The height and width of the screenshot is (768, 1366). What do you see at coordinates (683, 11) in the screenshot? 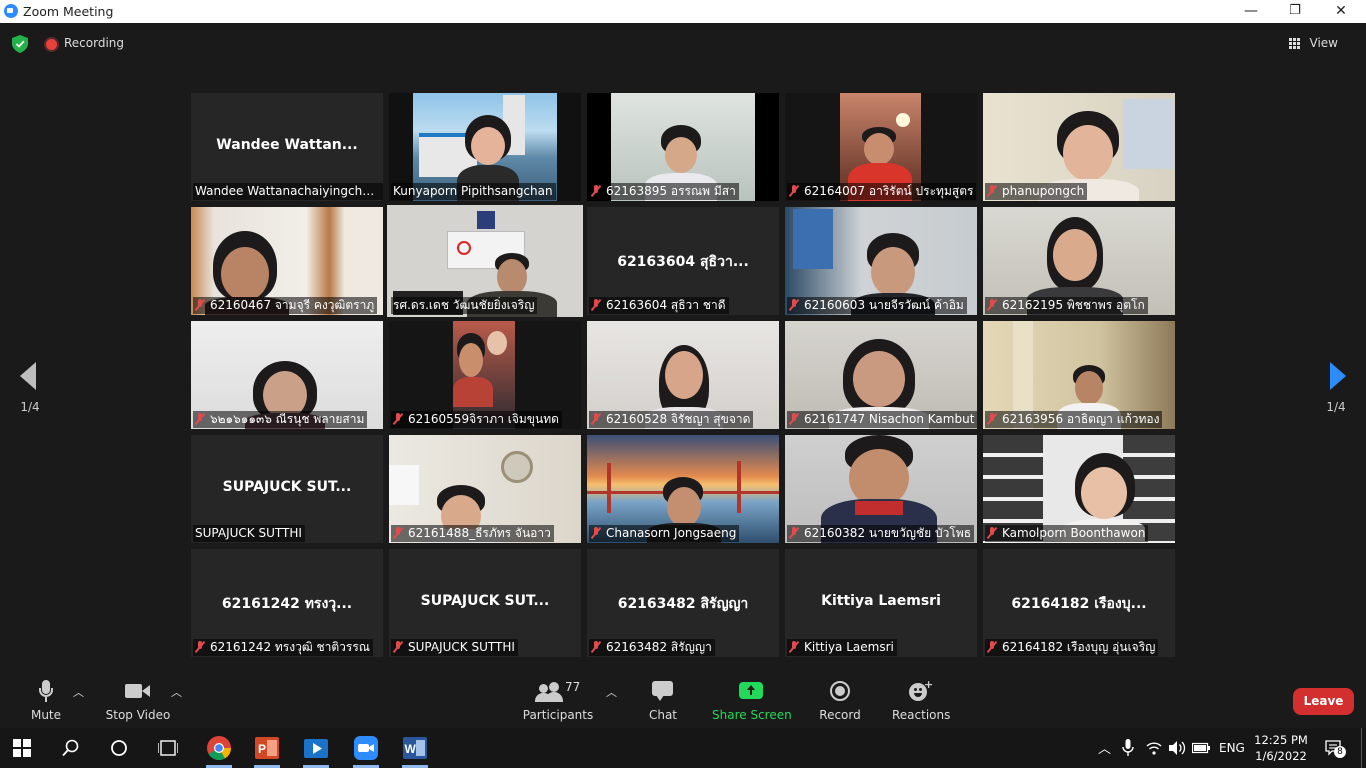
I see `title-bar: Zoom Meeting — ❐ ✕` at bounding box center [683, 11].